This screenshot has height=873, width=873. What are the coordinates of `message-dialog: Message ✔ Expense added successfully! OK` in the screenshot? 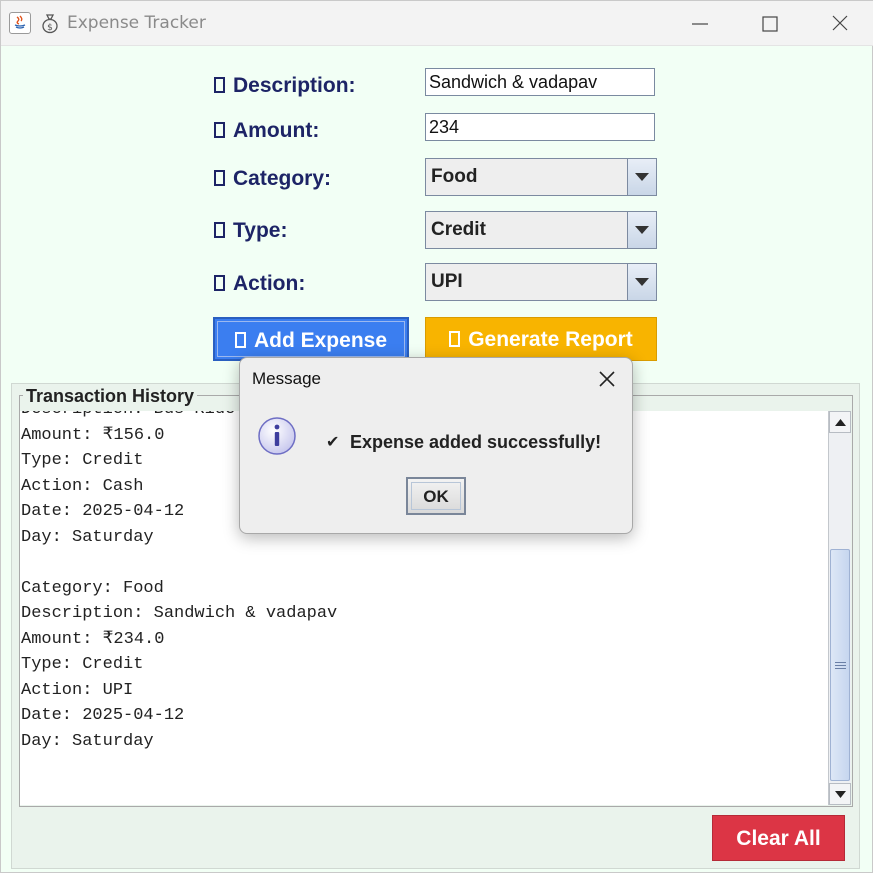 It's located at (436, 445).